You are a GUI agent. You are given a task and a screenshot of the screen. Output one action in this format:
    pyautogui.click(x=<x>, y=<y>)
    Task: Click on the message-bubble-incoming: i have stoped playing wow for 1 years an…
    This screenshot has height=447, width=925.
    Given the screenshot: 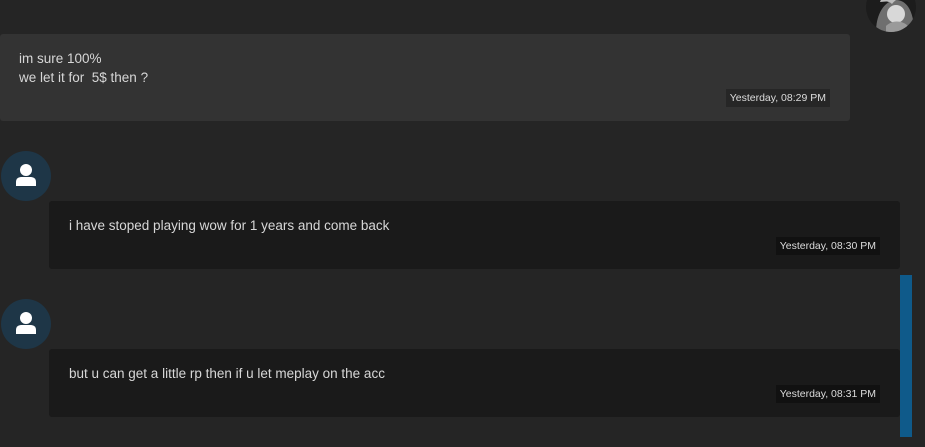 What is the action you would take?
    pyautogui.click(x=474, y=235)
    